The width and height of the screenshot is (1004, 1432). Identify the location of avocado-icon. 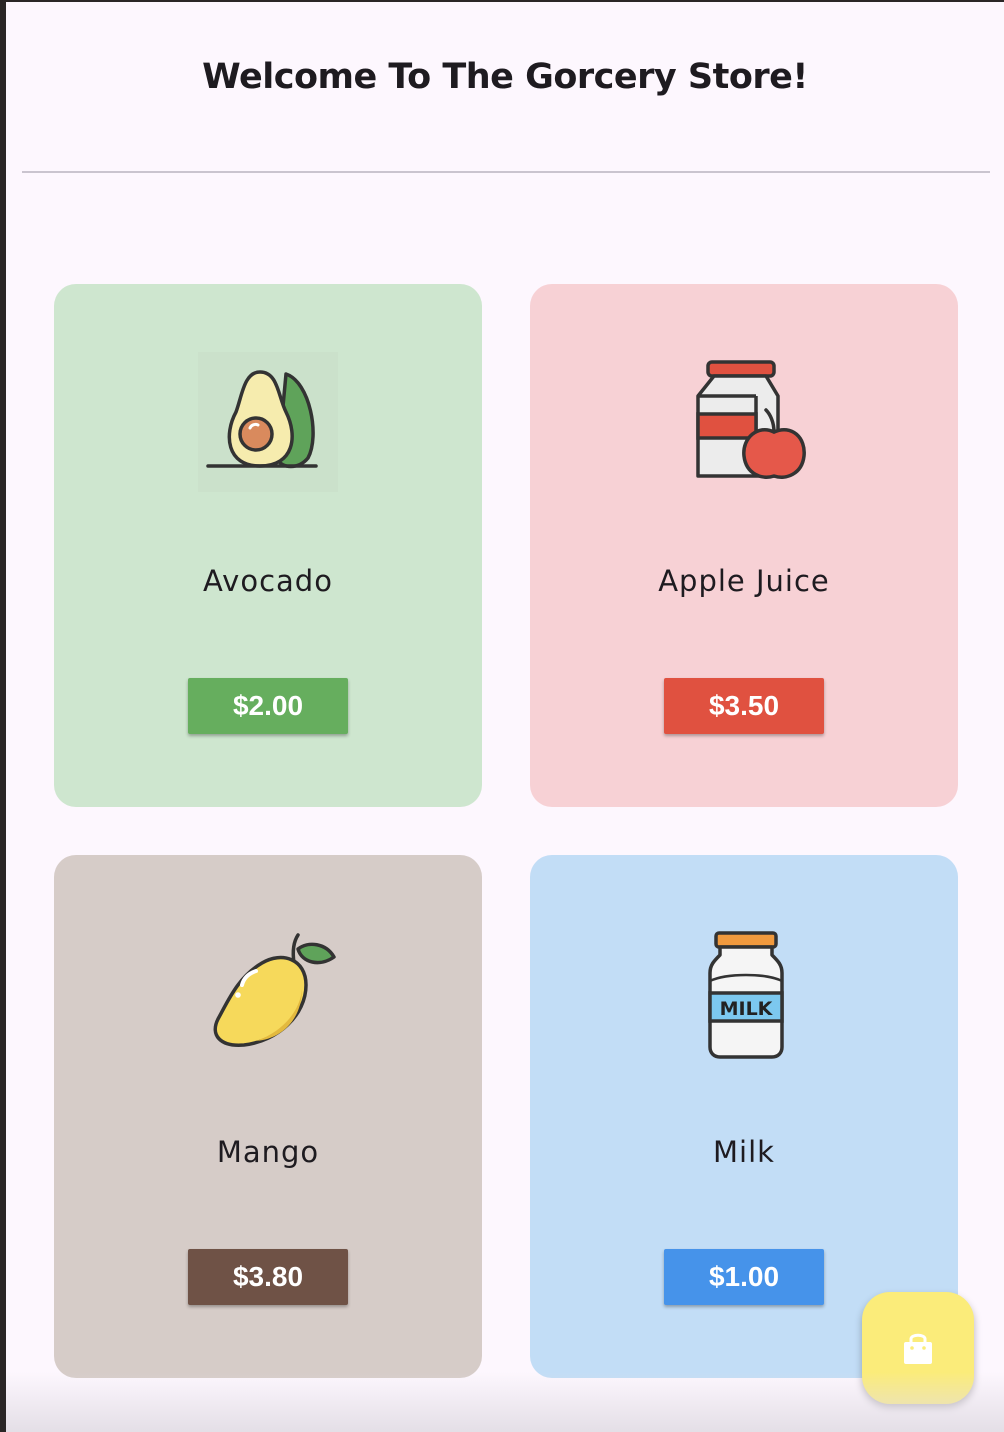
(268, 422).